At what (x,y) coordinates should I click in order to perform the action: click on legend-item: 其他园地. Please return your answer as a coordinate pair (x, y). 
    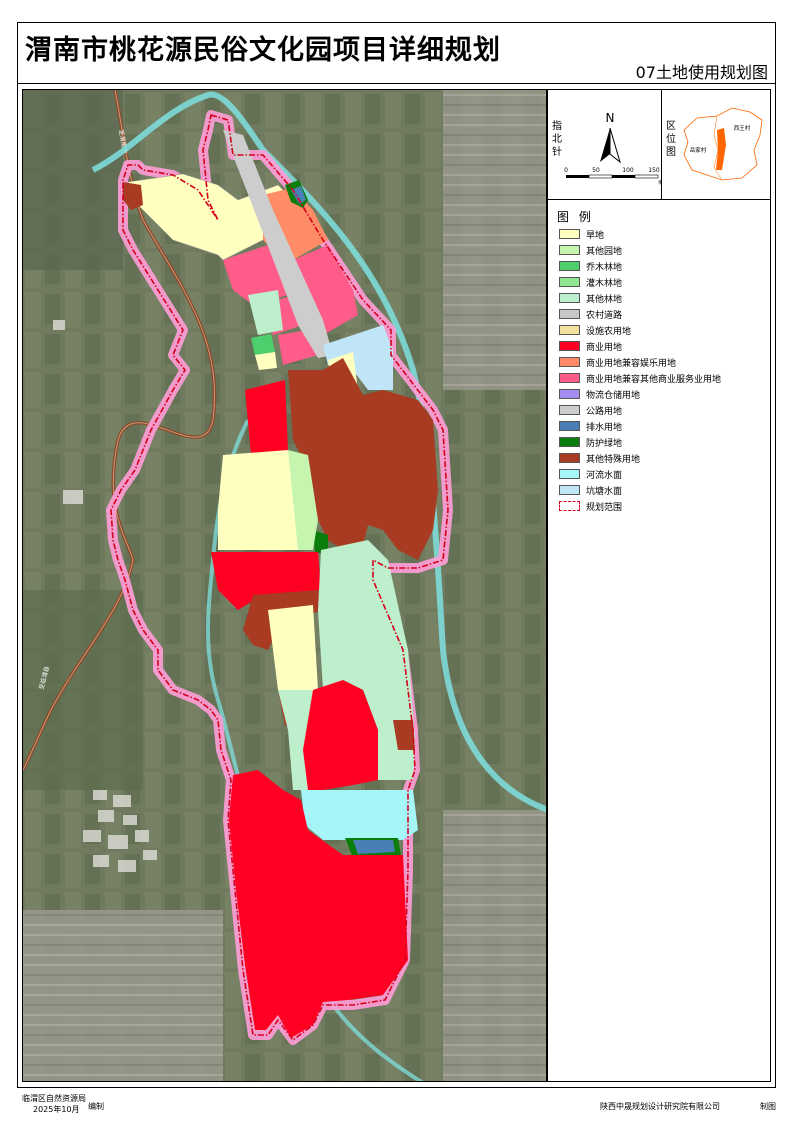
    Looking at the image, I should click on (591, 250).